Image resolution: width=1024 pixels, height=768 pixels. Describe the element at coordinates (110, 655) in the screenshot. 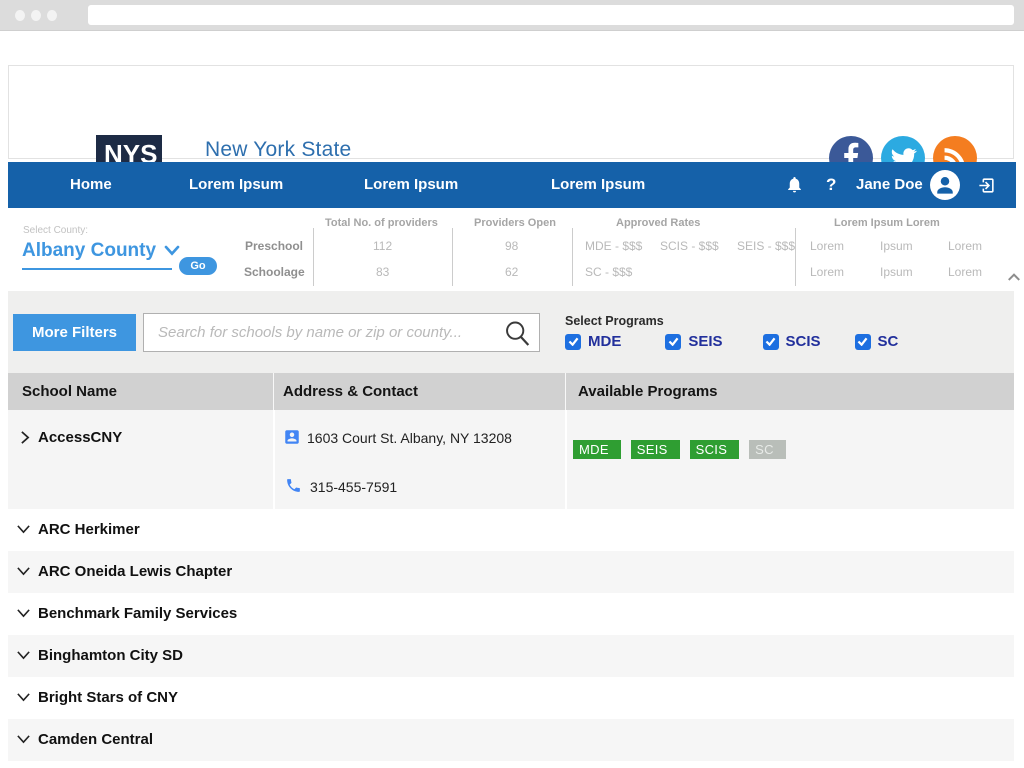

I see `school-name: Binghamton City SD` at that location.